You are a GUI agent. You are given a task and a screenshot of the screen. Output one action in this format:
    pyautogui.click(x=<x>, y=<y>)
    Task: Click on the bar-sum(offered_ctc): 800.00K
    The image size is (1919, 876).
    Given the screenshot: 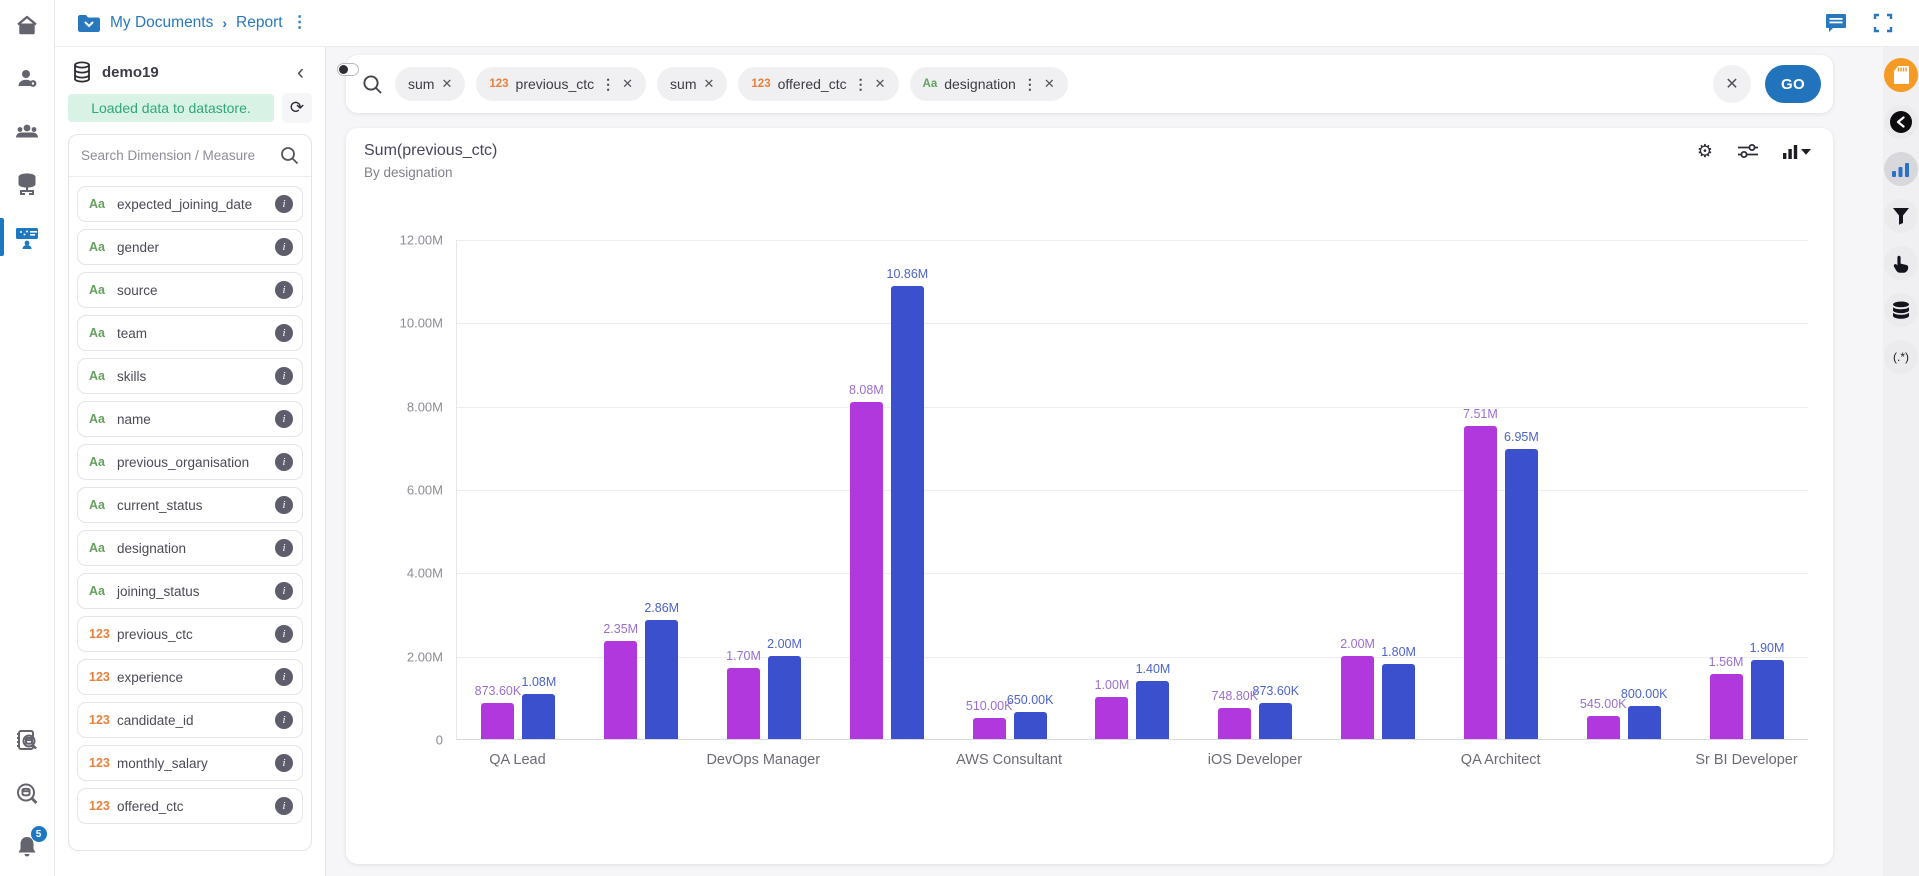 What is the action you would take?
    pyautogui.click(x=1644, y=713)
    